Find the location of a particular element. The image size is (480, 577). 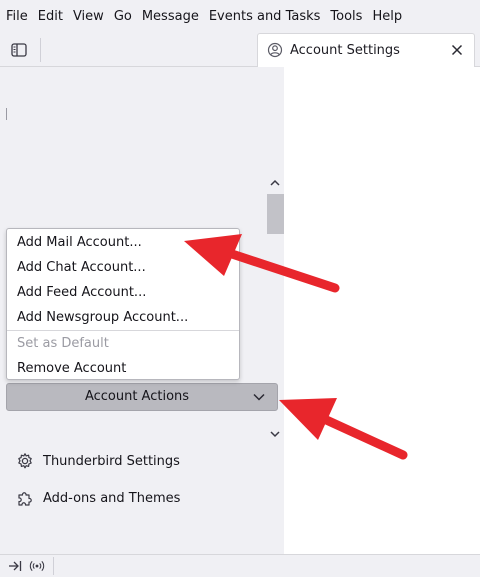

puzzle-icon is located at coordinates (25, 498).